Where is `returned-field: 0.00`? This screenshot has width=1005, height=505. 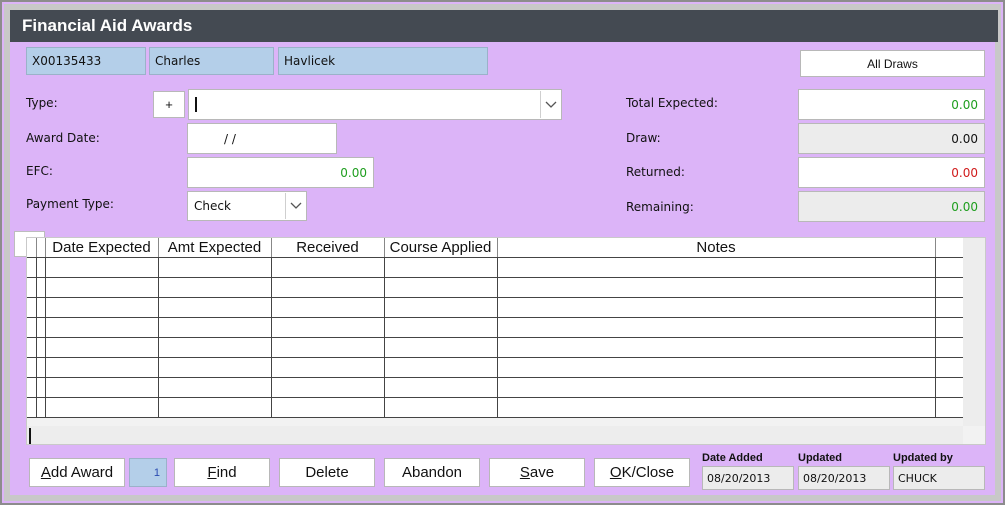
returned-field: 0.00 is located at coordinates (891, 172).